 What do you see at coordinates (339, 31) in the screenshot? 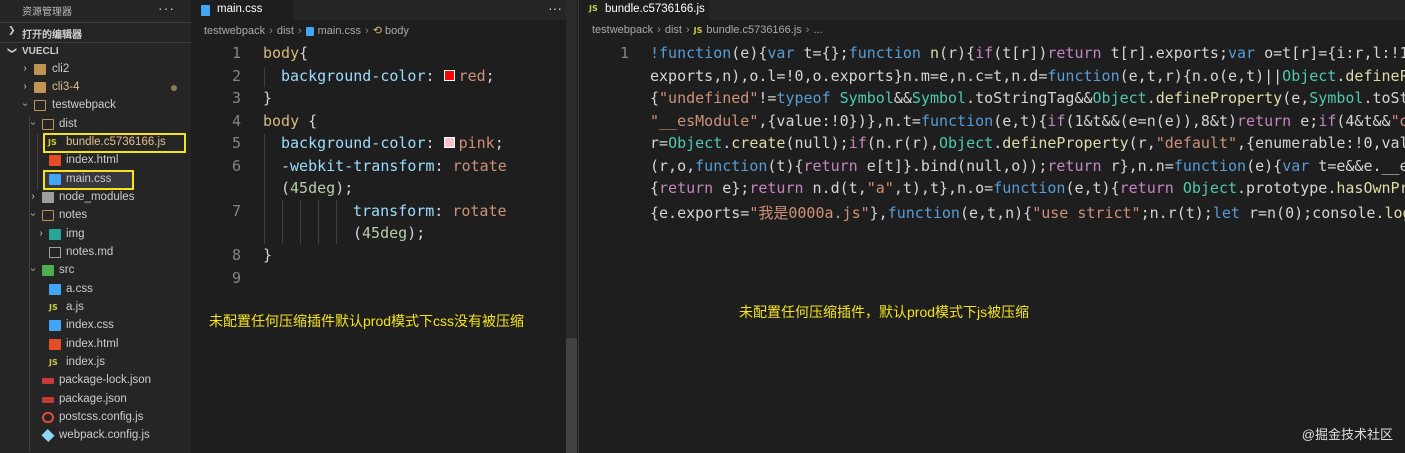
I see `breadcrumb-item: main.css` at bounding box center [339, 31].